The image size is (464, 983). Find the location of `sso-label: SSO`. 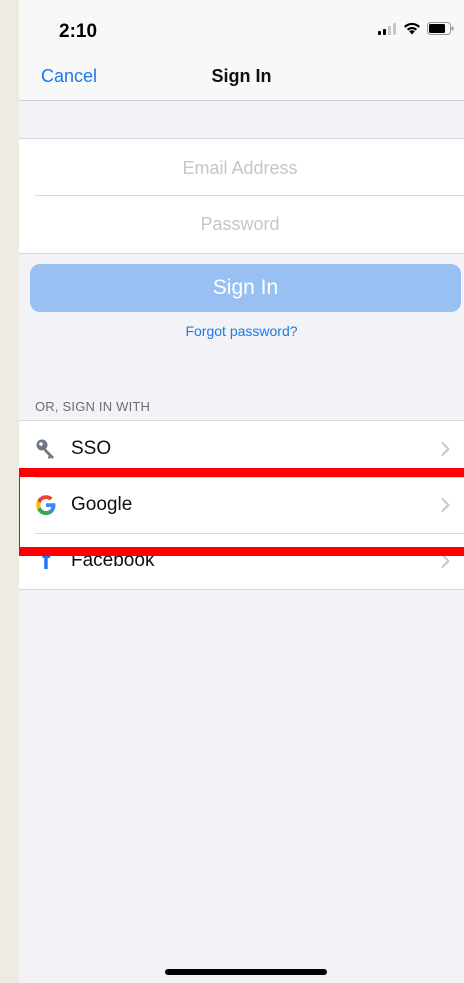

sso-label: SSO is located at coordinates (91, 448).